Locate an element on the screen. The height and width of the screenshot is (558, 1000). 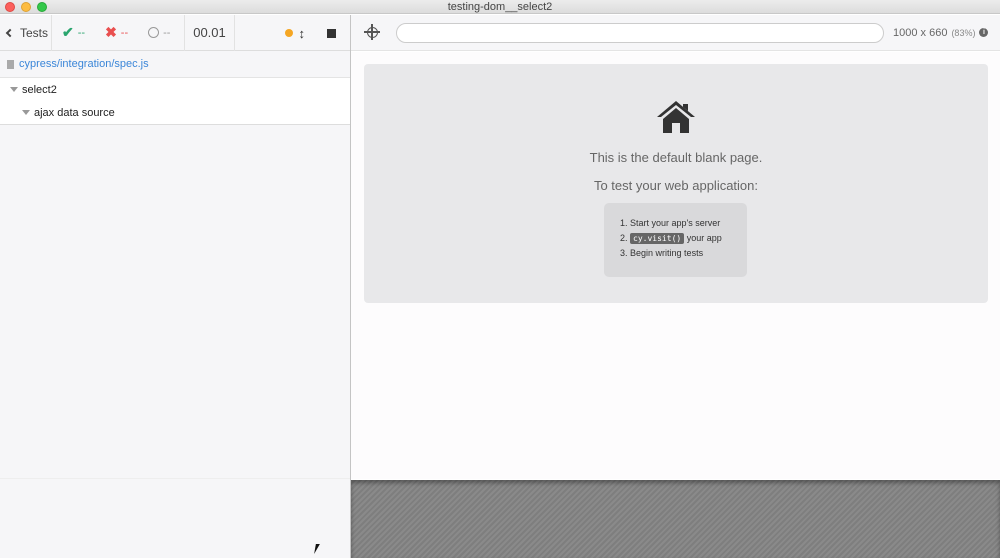
file-icon is located at coordinates (10, 64).